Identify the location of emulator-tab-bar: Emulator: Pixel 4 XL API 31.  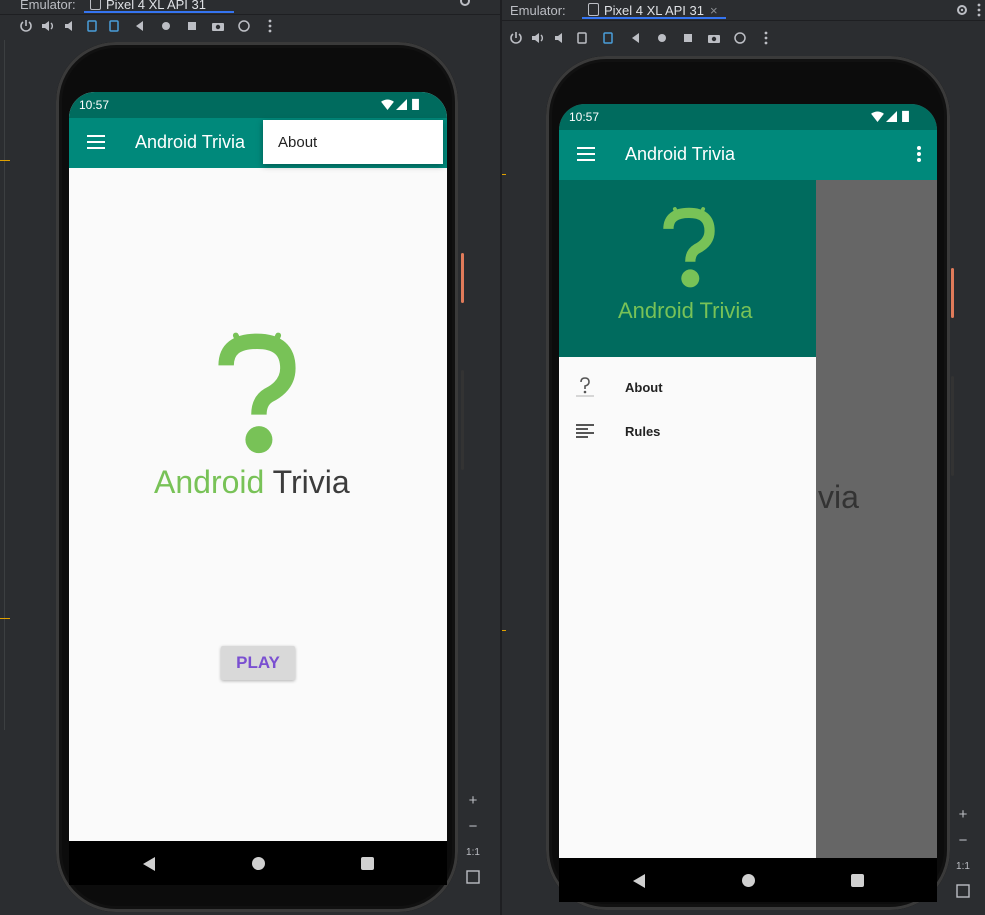
(250, 7).